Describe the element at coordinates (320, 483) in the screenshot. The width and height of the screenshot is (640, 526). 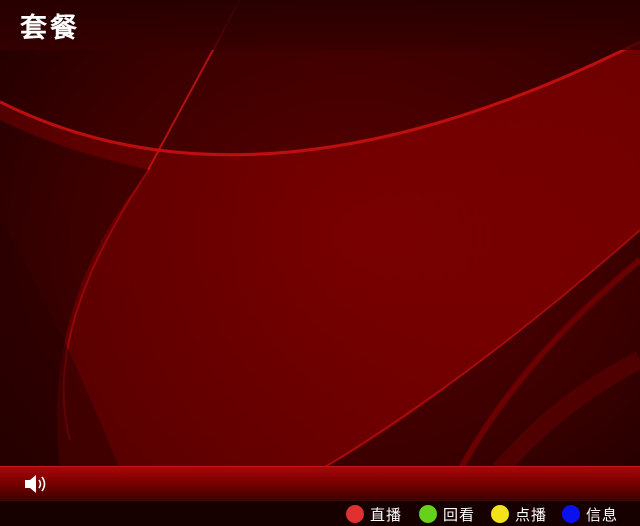
I see `status-bar` at that location.